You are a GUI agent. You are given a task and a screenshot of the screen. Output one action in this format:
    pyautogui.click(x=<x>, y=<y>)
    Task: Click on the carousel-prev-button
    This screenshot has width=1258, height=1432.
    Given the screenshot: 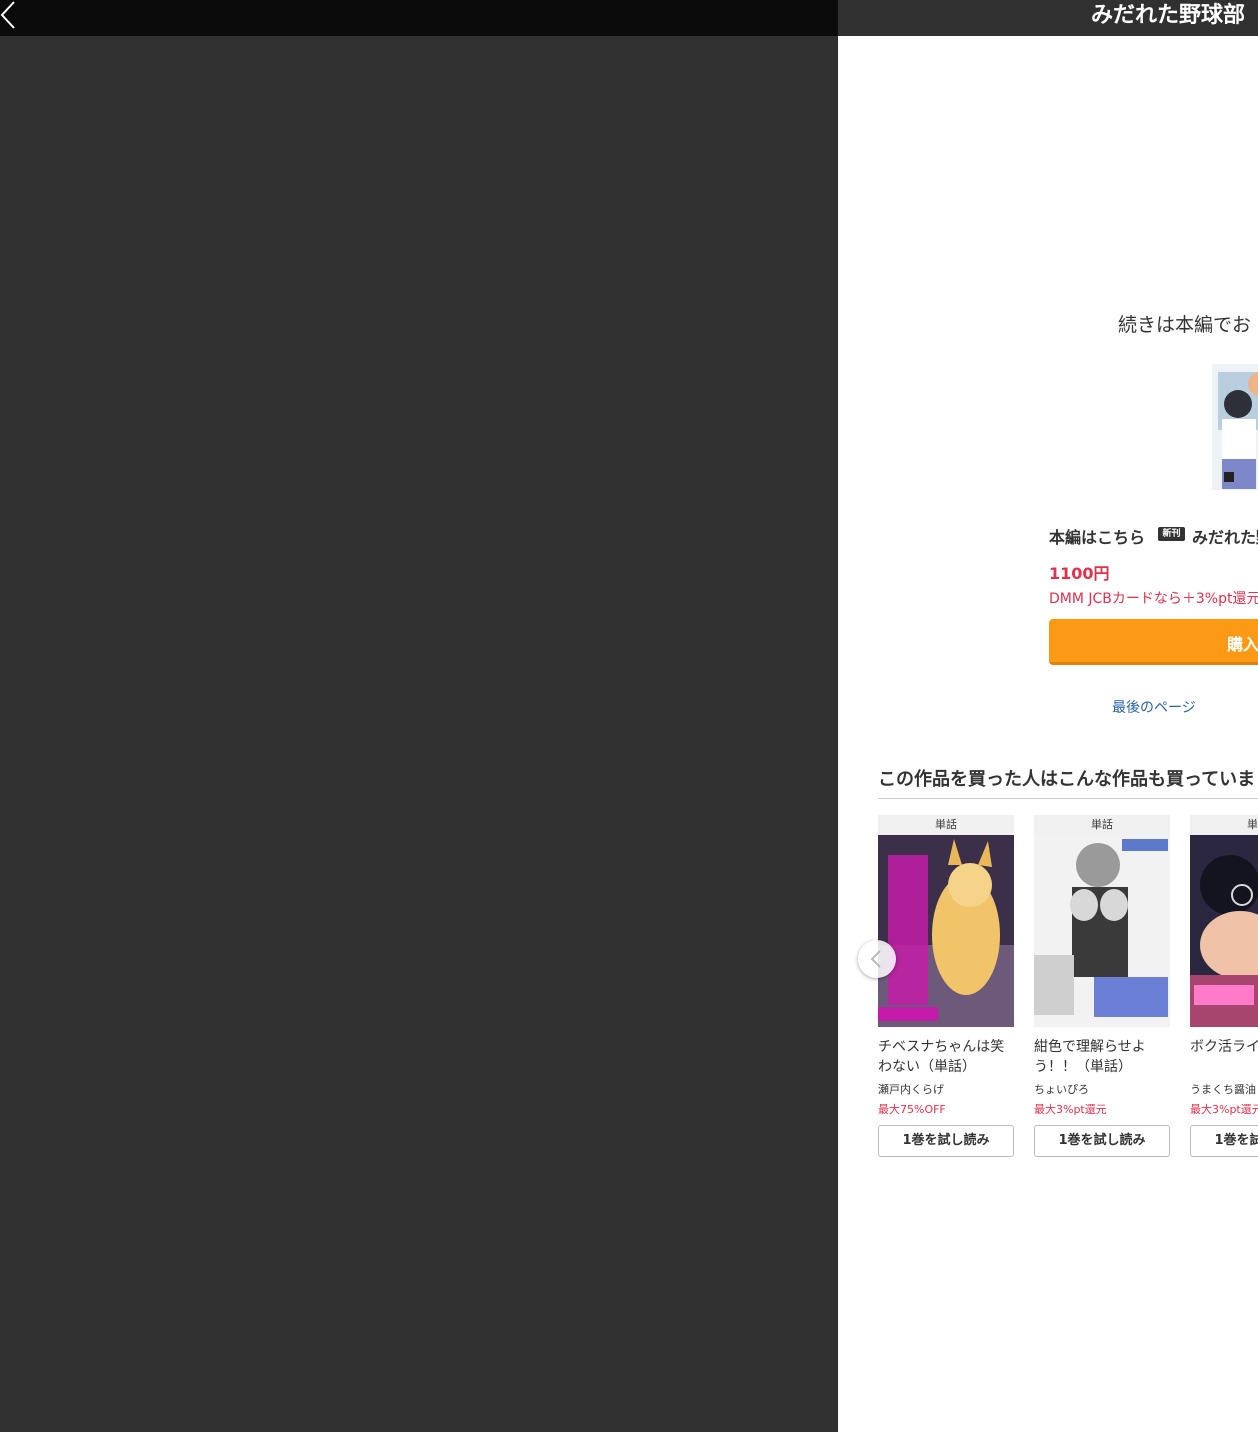 What is the action you would take?
    pyautogui.click(x=877, y=959)
    